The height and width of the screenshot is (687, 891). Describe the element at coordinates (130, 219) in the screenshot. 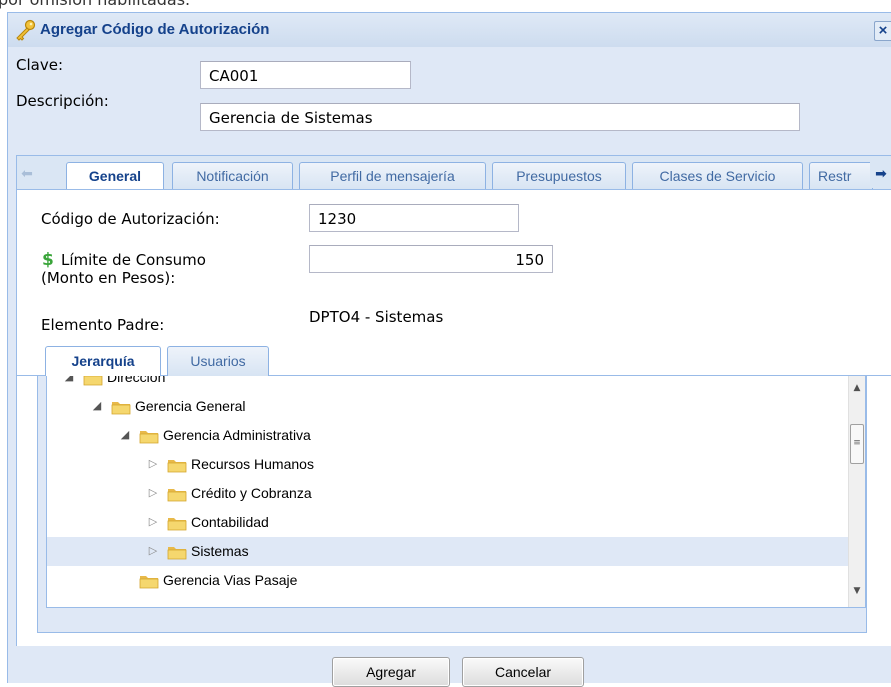

I see `codigo-label: Código de Autorización:` at that location.